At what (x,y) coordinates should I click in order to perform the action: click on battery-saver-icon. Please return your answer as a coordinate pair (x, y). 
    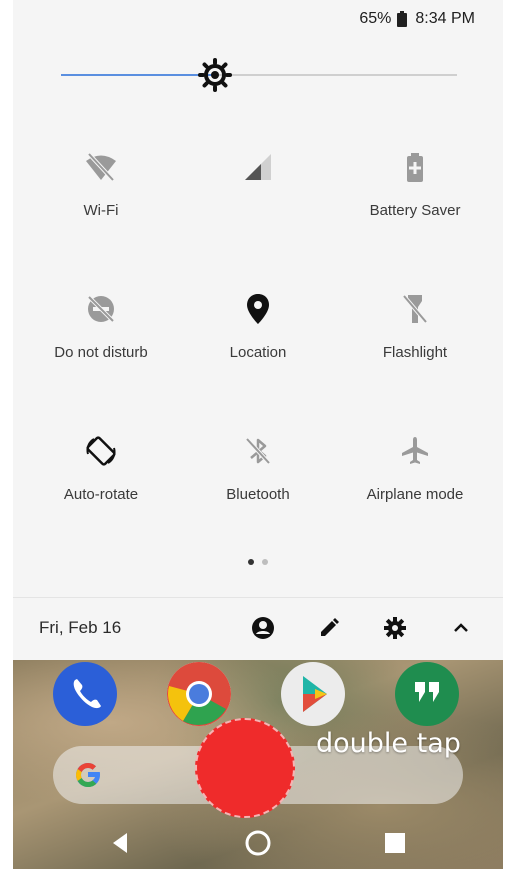
    Looking at the image, I should click on (415, 167).